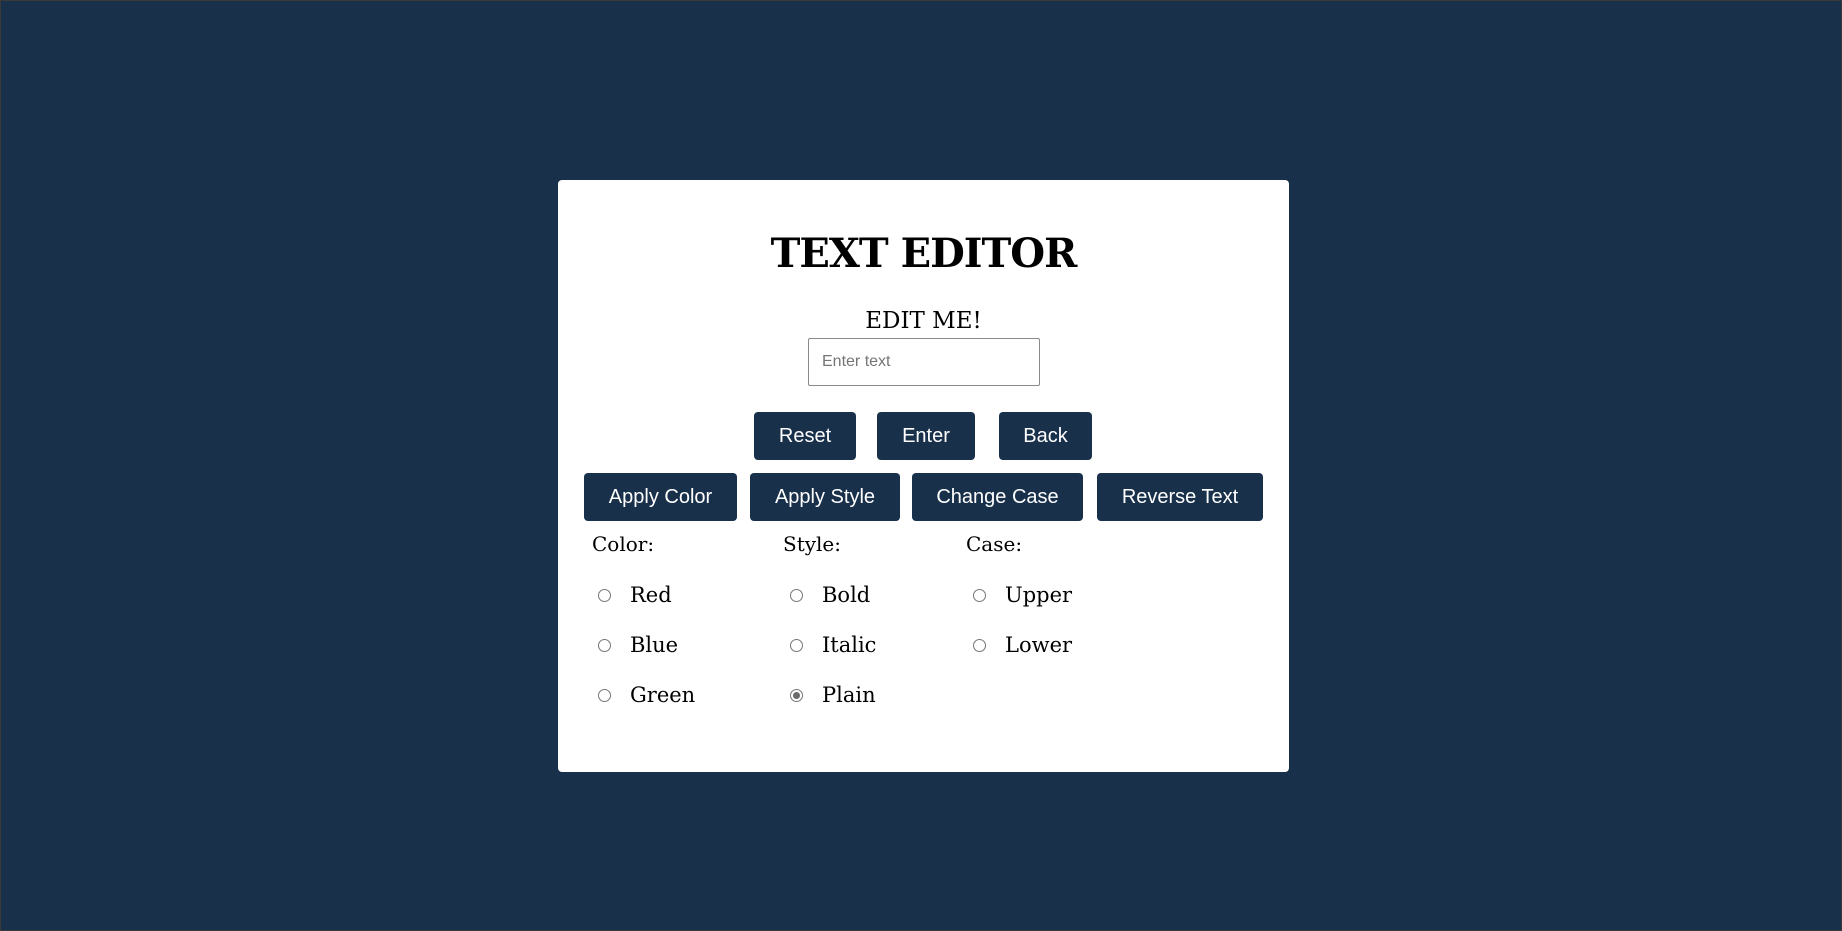 The image size is (1842, 931). What do you see at coordinates (805, 436) in the screenshot?
I see `reset-button: Reset` at bounding box center [805, 436].